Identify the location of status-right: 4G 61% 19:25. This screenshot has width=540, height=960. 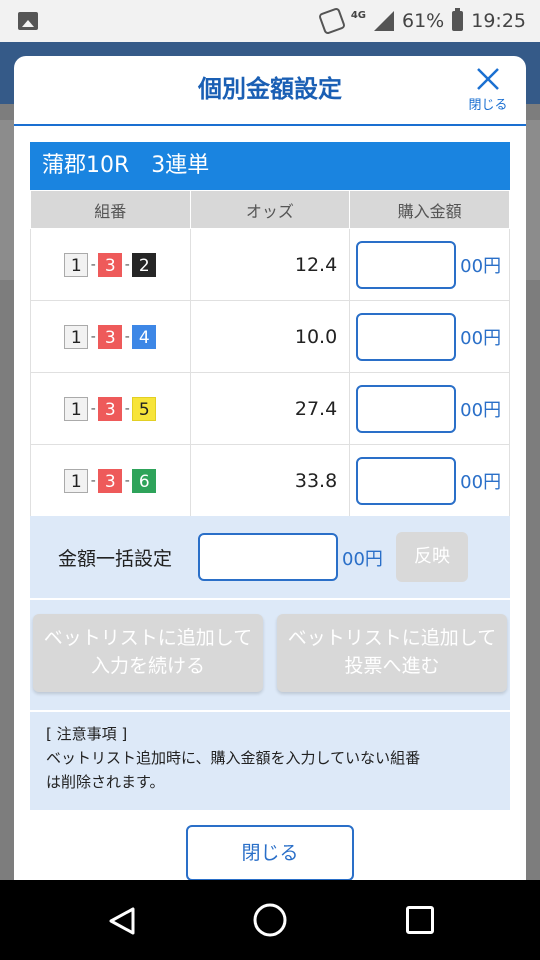
(421, 21).